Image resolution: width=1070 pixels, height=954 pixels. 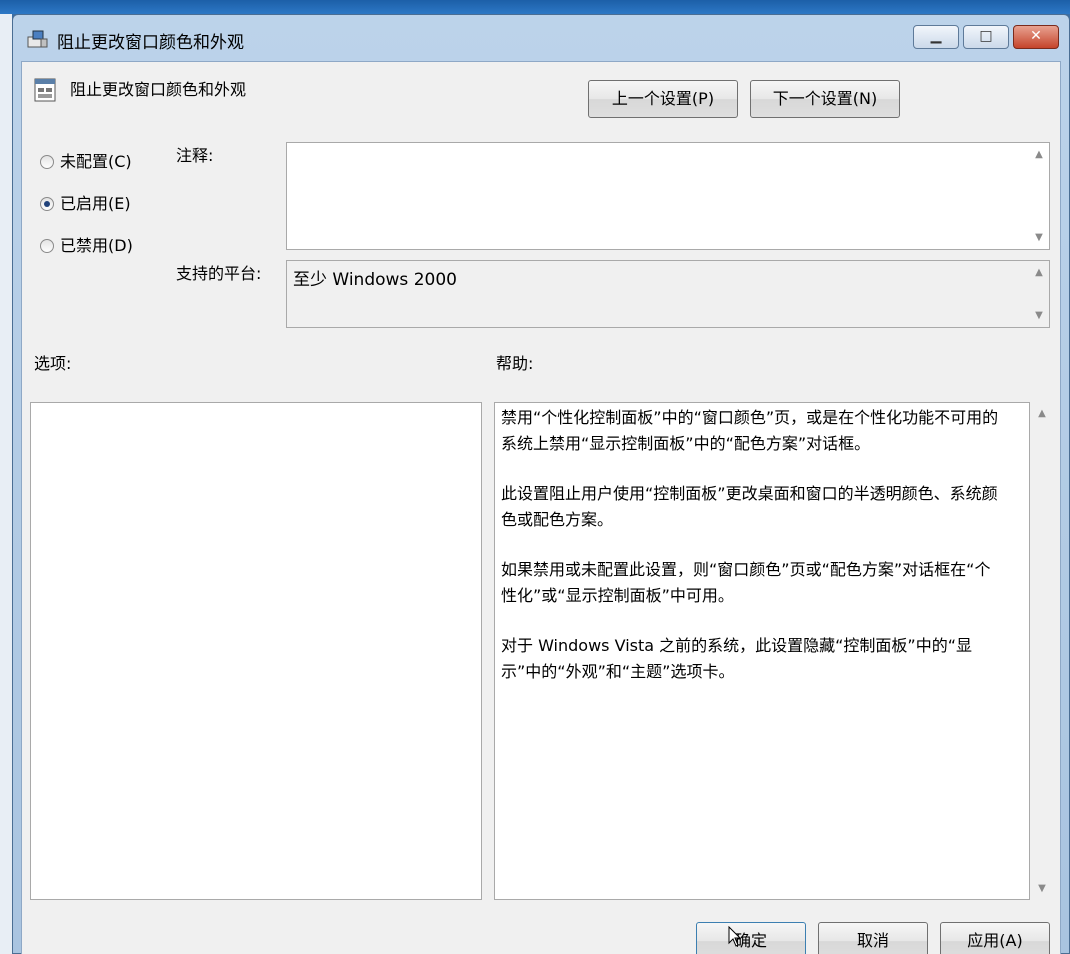 I want to click on close-icon: ✕, so click(x=1036, y=36).